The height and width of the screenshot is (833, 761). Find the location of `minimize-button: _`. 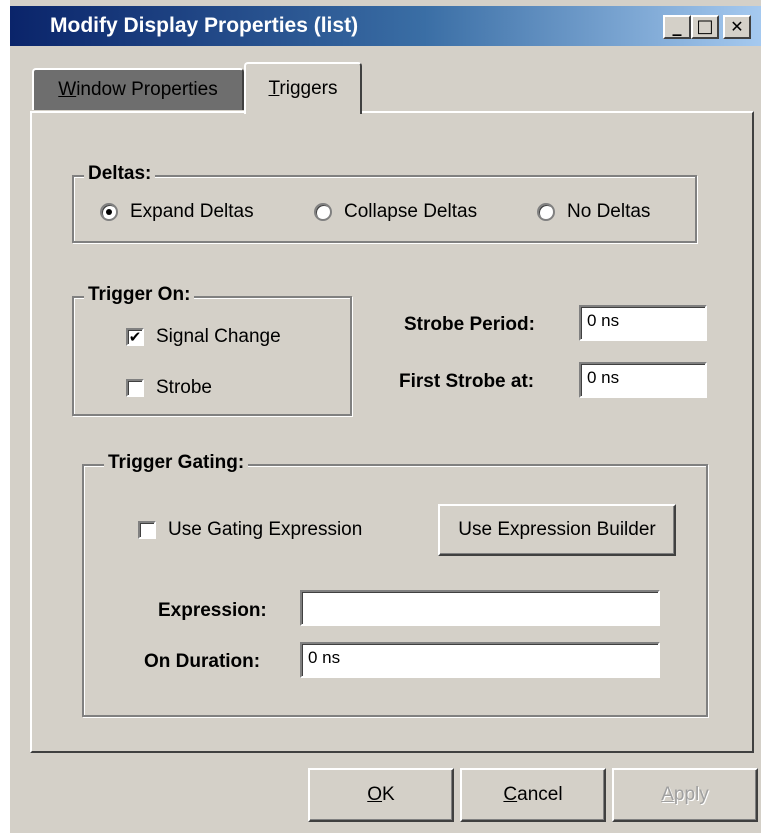

minimize-button: _ is located at coordinates (677, 27).